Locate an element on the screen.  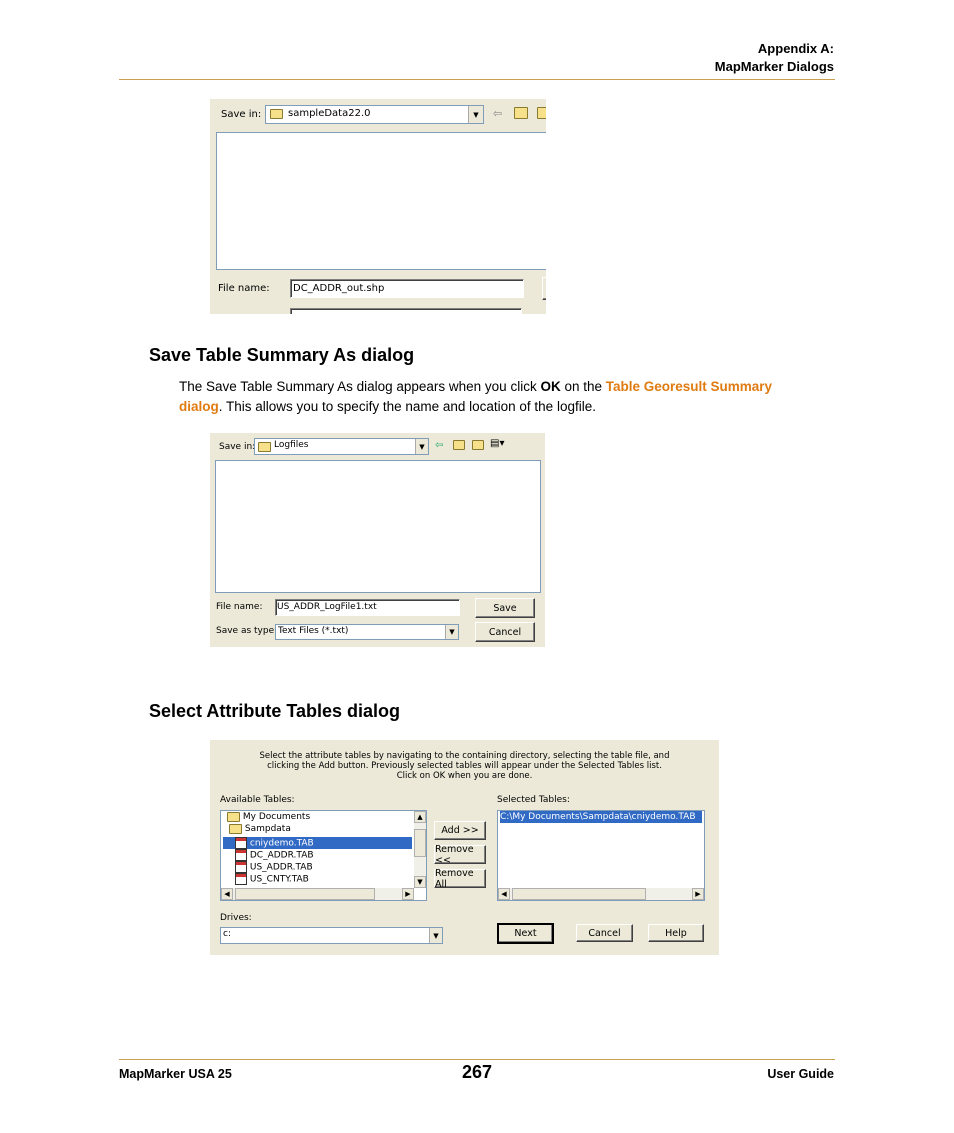
dialog-link: dialog is located at coordinates (199, 406).